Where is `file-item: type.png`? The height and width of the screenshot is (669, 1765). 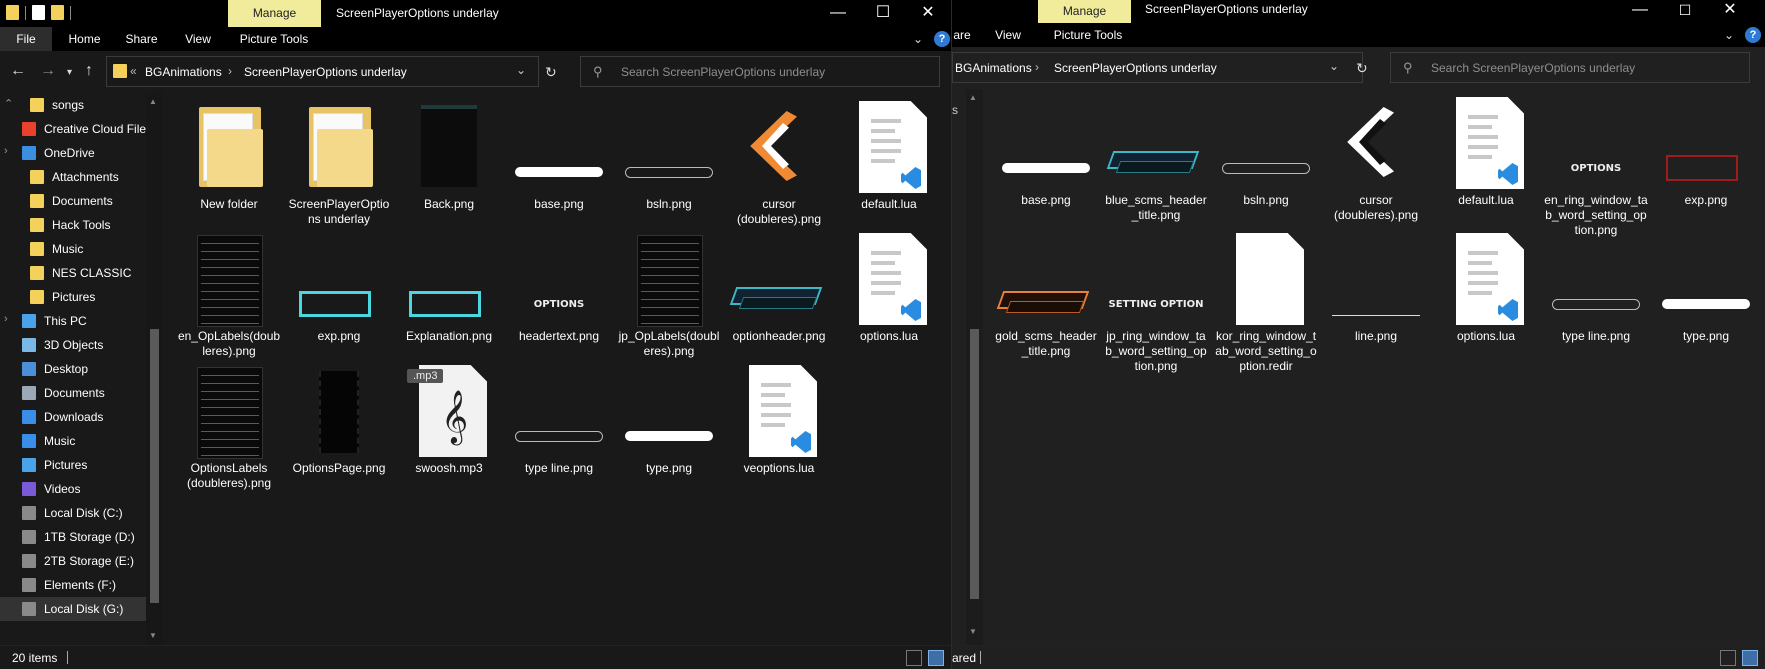 file-item: type.png is located at coordinates (669, 427).